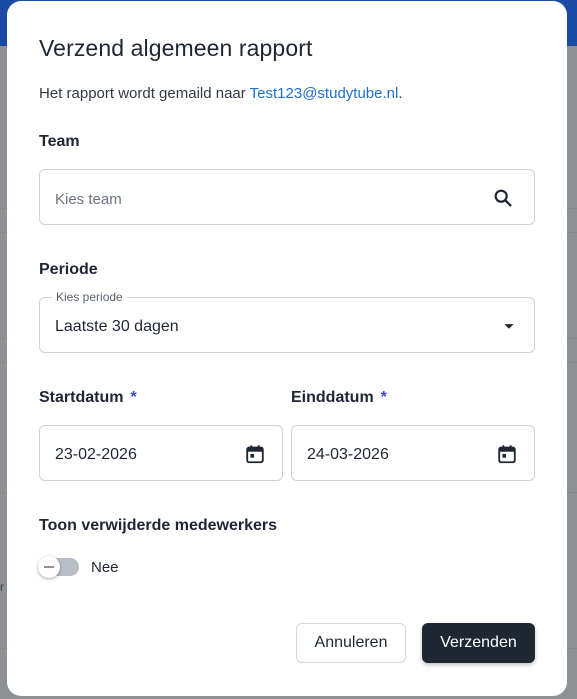  What do you see at coordinates (158, 525) in the screenshot?
I see `show-deleted-employees-label: Toon verwijderde medewerkers` at bounding box center [158, 525].